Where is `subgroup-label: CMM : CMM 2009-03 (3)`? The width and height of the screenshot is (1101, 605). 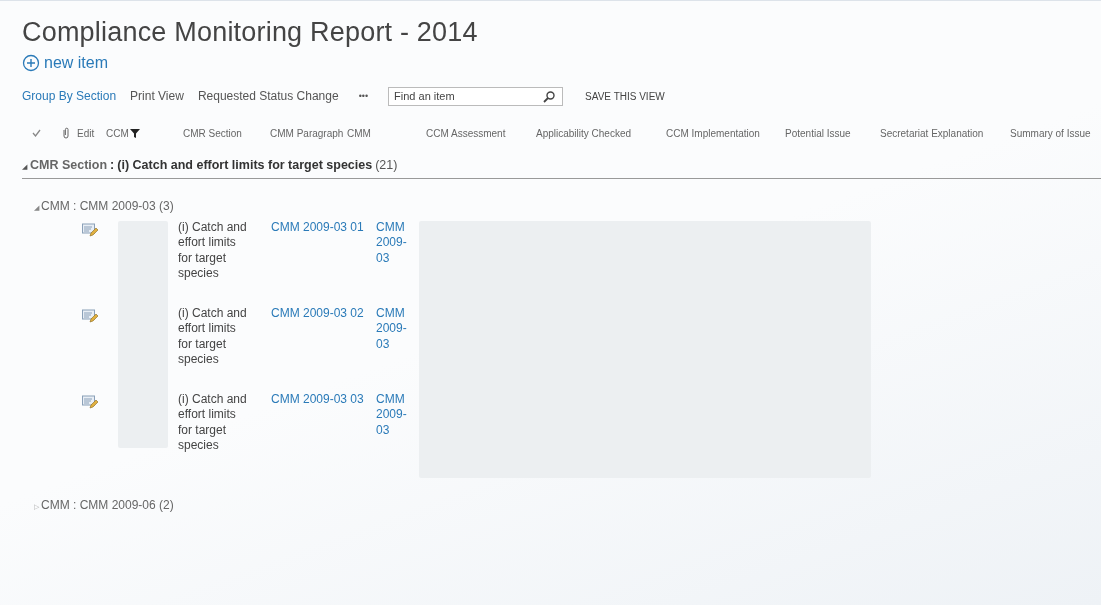
subgroup-label: CMM : CMM 2009-03 (3) is located at coordinates (107, 206).